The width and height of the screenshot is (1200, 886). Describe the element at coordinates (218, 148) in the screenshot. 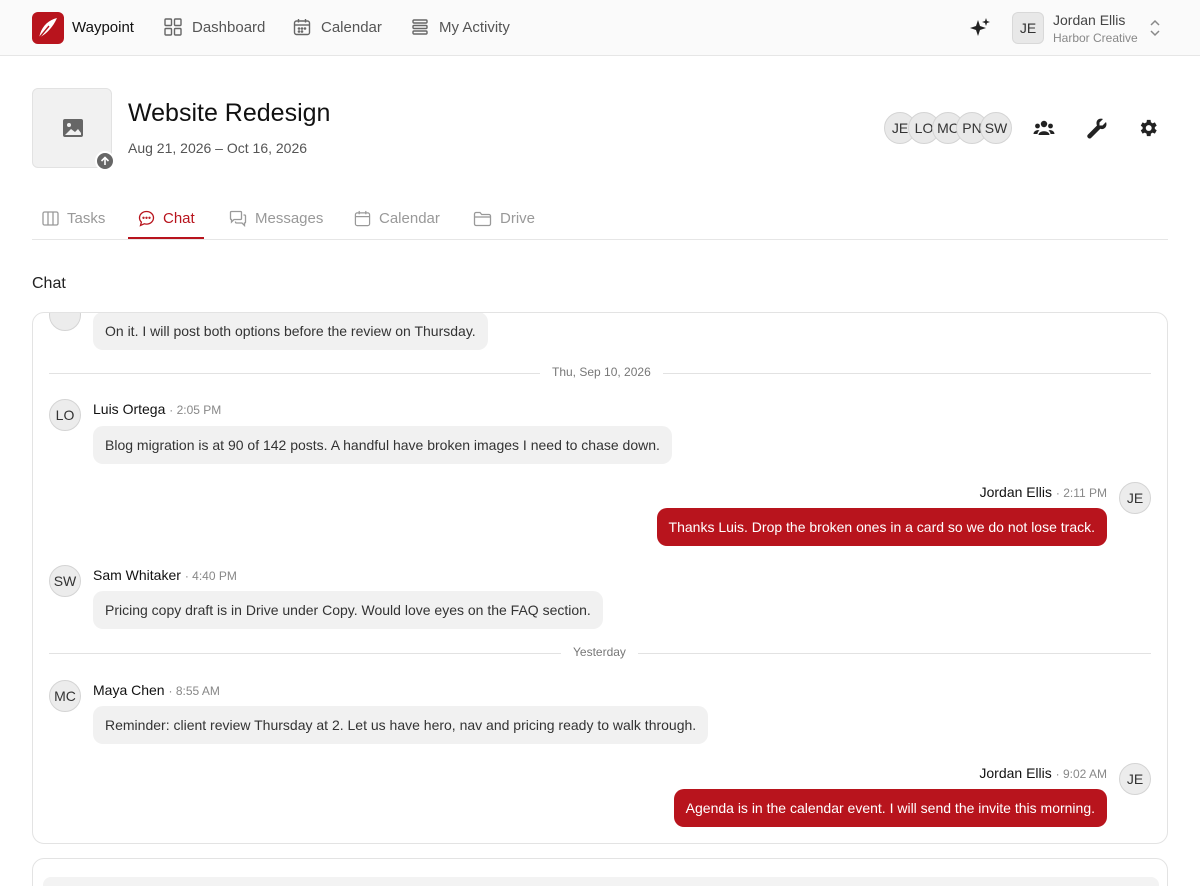

I see `project-dates: Aug 21, 2026 – Oct 16, 2026` at that location.